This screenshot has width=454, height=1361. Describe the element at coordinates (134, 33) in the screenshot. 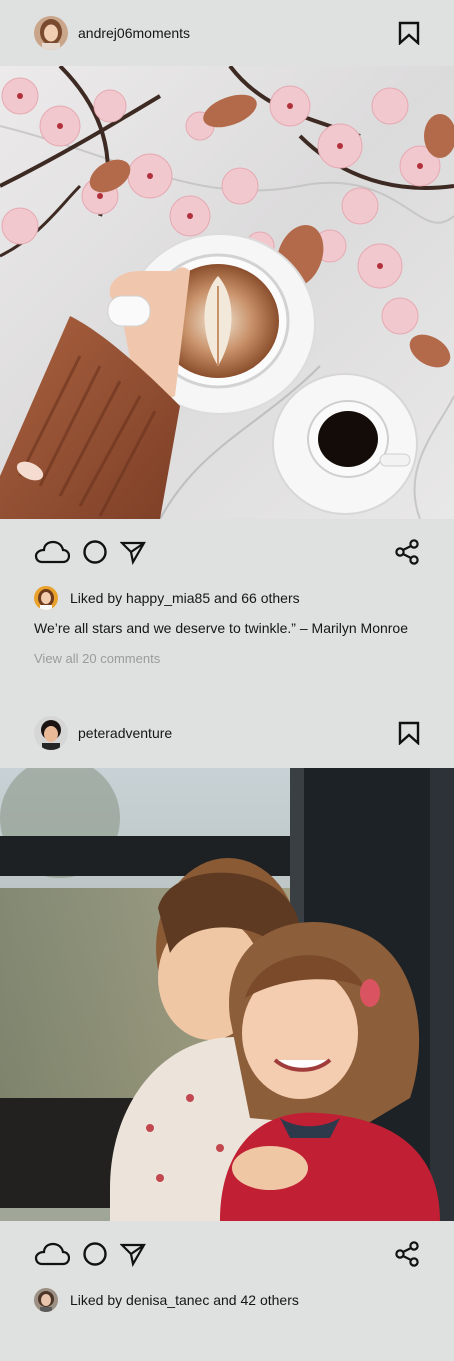

I see `username: andrej06moments` at that location.